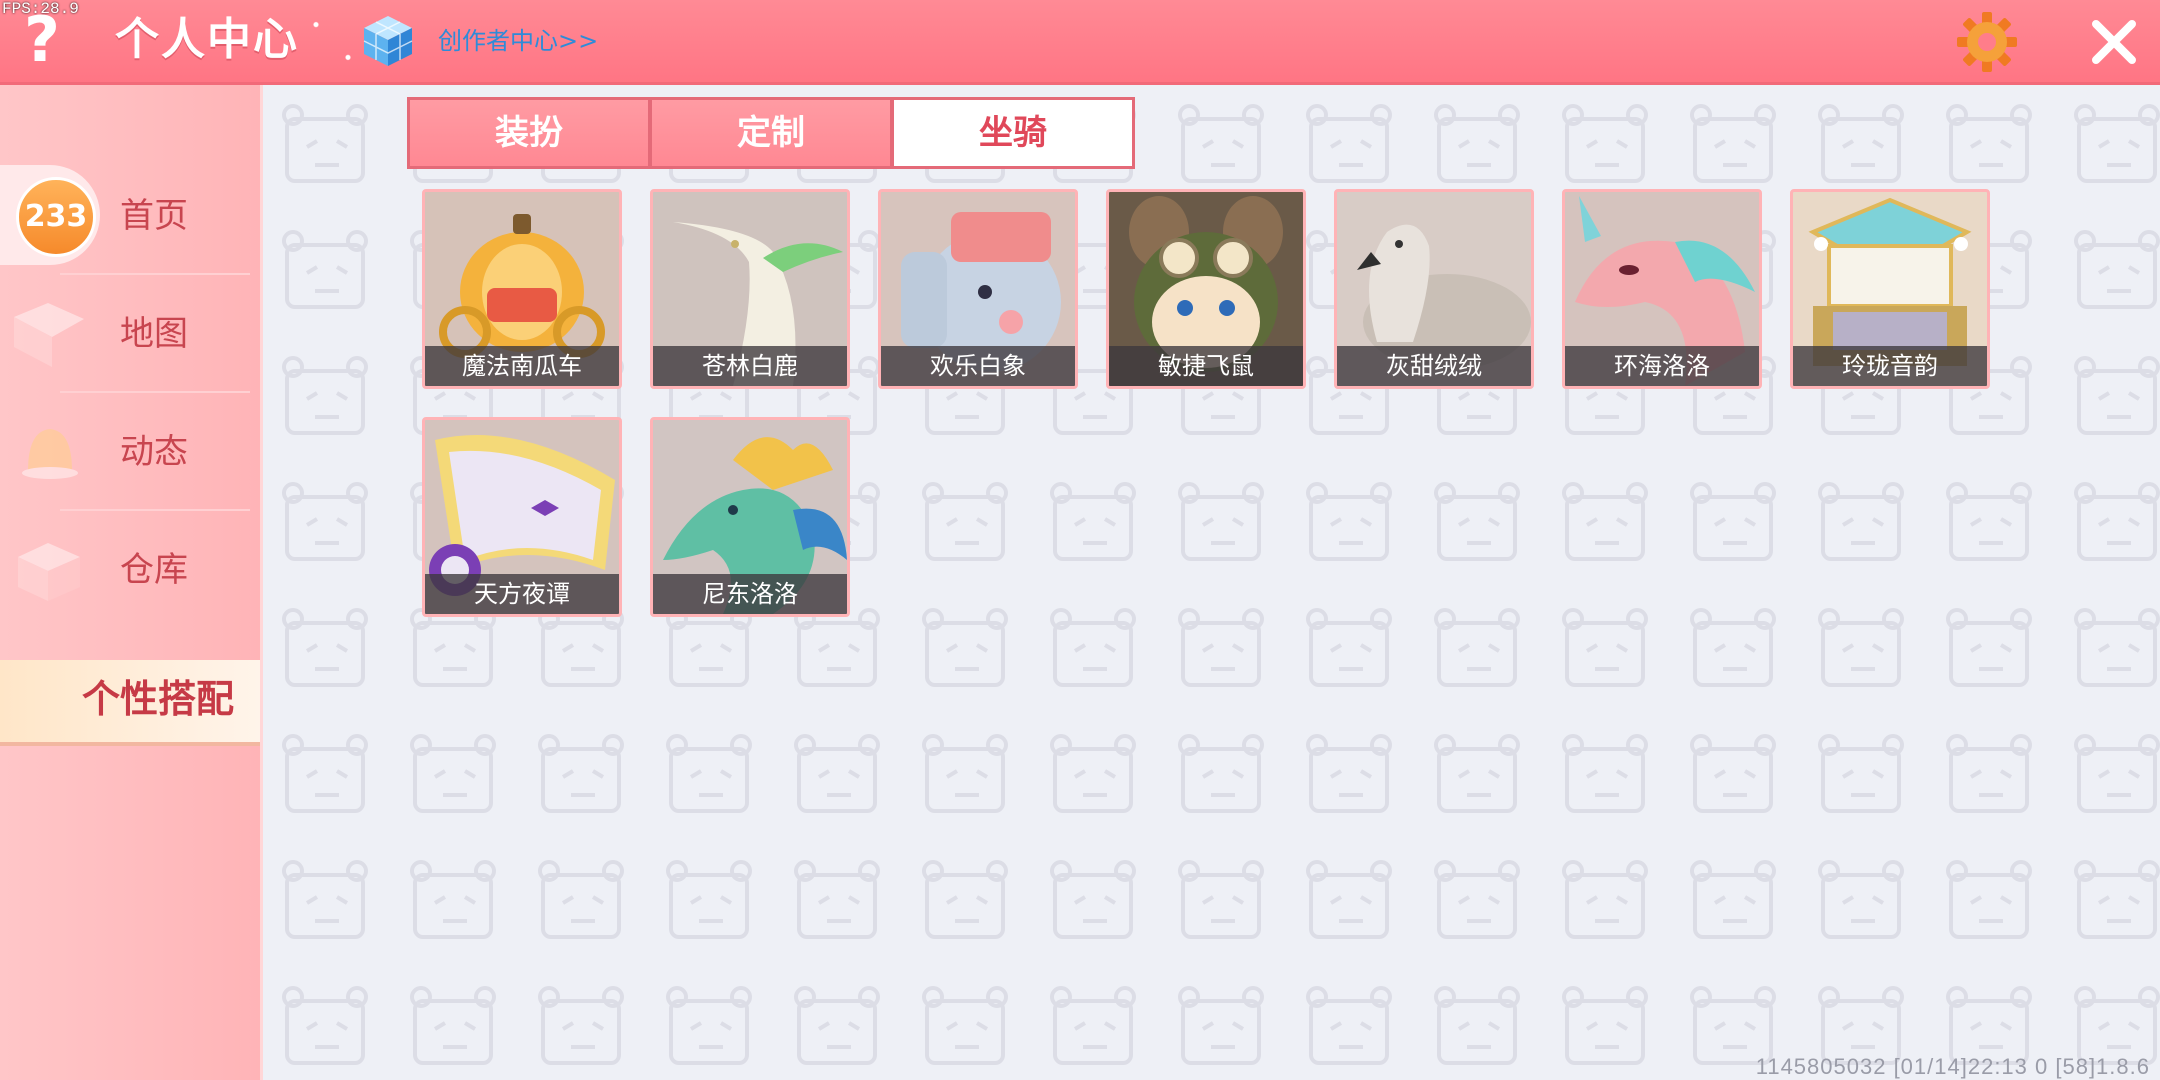 Image resolution: width=2160 pixels, height=1080 pixels. What do you see at coordinates (1662, 289) in the screenshot?
I see `mount-card: 环海洛洛` at bounding box center [1662, 289].